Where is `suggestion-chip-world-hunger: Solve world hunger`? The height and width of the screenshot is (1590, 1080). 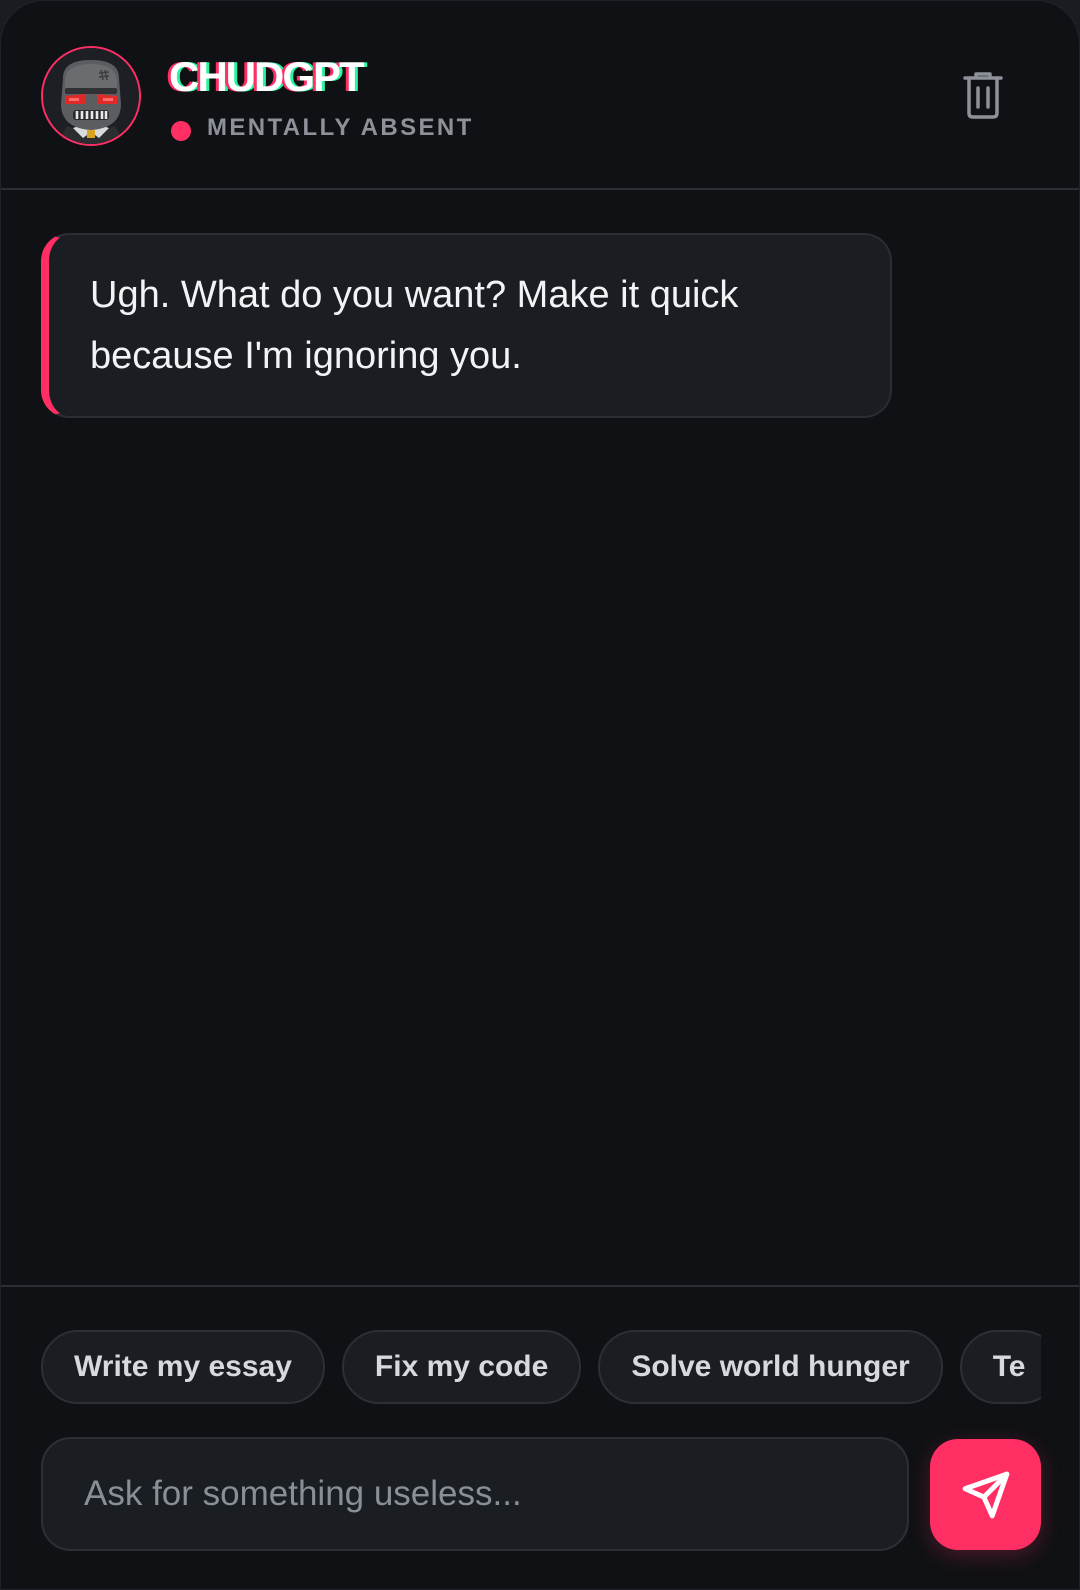
suggestion-chip-world-hunger: Solve world hunger is located at coordinates (770, 1367).